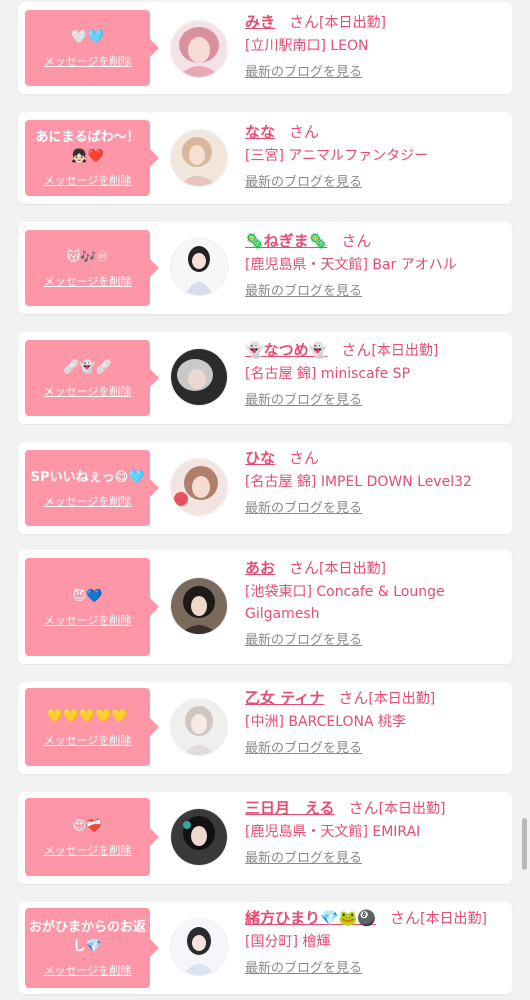  I want to click on message-text: 😽🎶♾, so click(87, 257).